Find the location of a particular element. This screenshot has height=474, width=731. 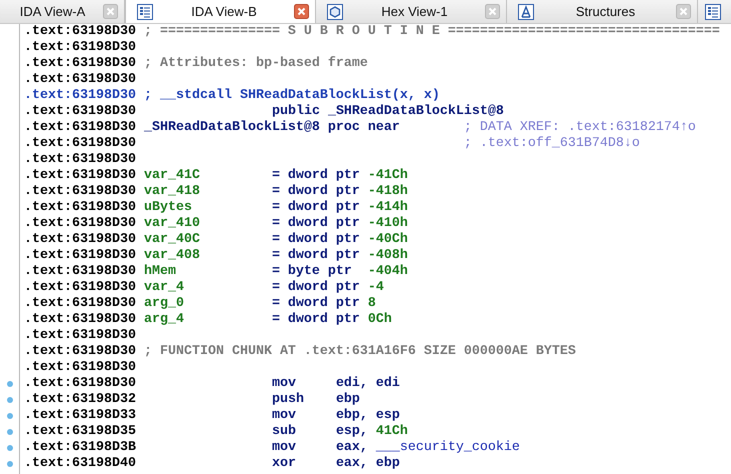

address: .text:63198D33 is located at coordinates (80, 415).